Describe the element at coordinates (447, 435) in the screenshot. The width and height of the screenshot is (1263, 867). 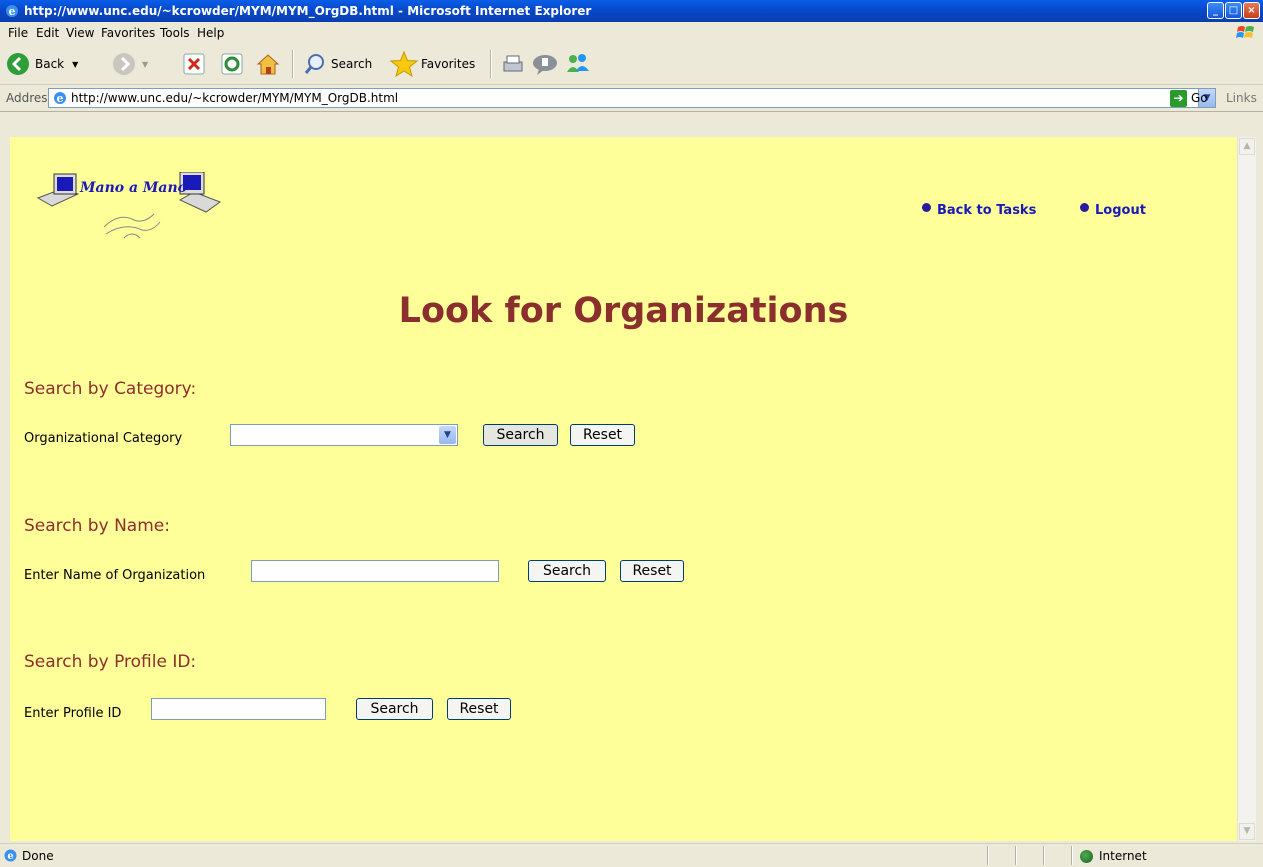
I see `chevron-down-icon: ▼` at that location.